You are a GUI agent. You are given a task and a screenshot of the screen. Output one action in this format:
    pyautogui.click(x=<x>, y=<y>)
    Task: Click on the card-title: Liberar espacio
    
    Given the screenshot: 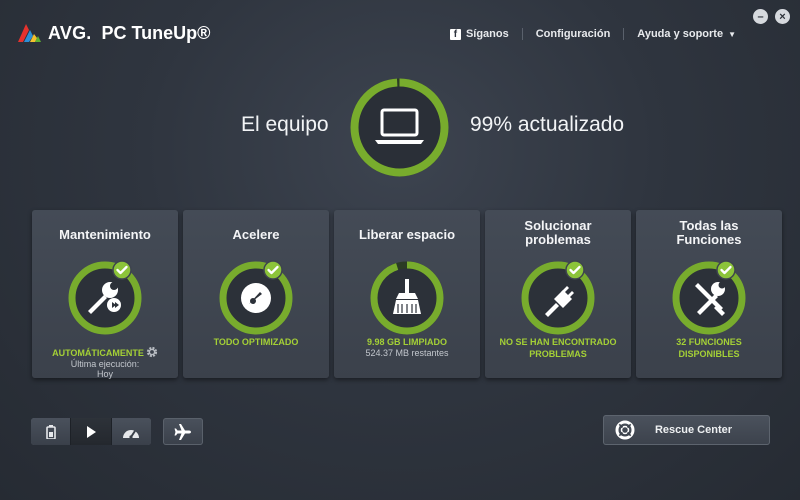 What is the action you would take?
    pyautogui.click(x=407, y=234)
    